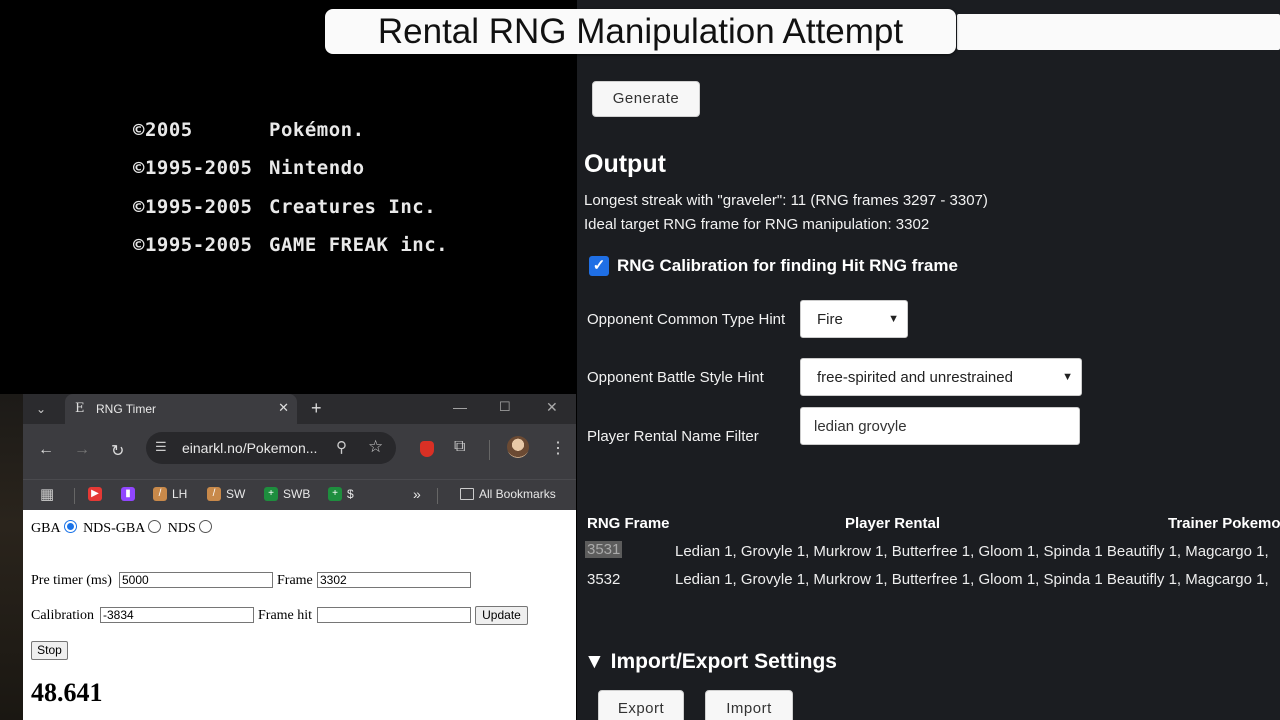 The image size is (1280, 720). Describe the element at coordinates (82, 450) in the screenshot. I see `forward-icon: →` at that location.